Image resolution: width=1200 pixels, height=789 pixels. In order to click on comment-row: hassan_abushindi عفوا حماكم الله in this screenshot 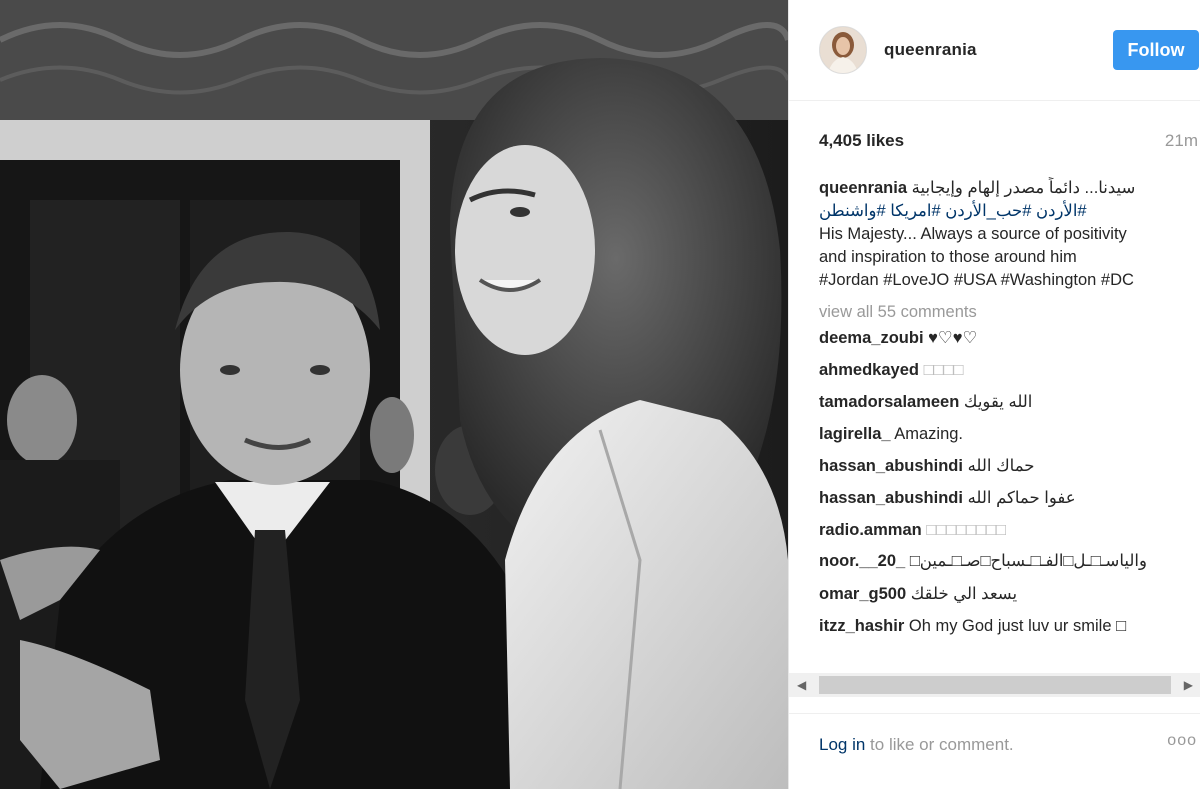, I will do `click(1009, 498)`.